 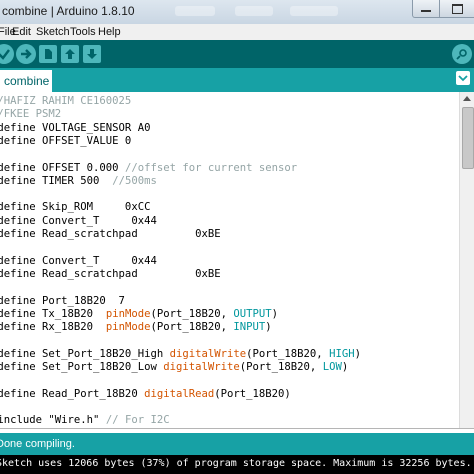 I want to click on serial-monitor-button, so click(x=462, y=54).